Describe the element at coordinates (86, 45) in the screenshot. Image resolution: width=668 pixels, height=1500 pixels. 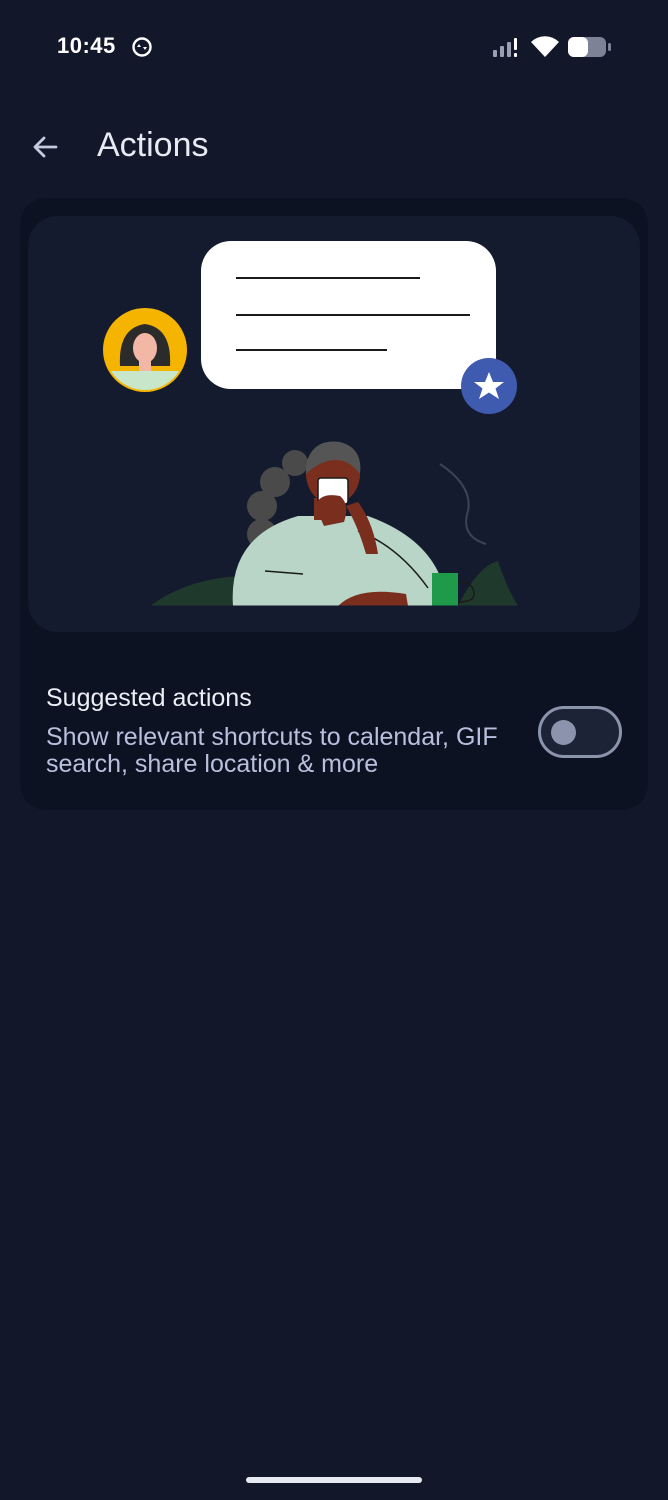
I see `status-time: 10:45` at that location.